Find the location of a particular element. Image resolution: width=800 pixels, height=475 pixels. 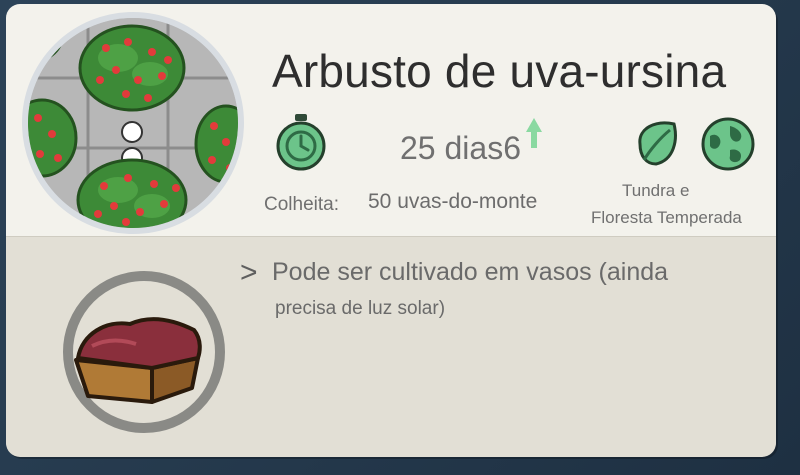

plant-name-title: Arbusto de uva-ursina is located at coordinates (499, 71).